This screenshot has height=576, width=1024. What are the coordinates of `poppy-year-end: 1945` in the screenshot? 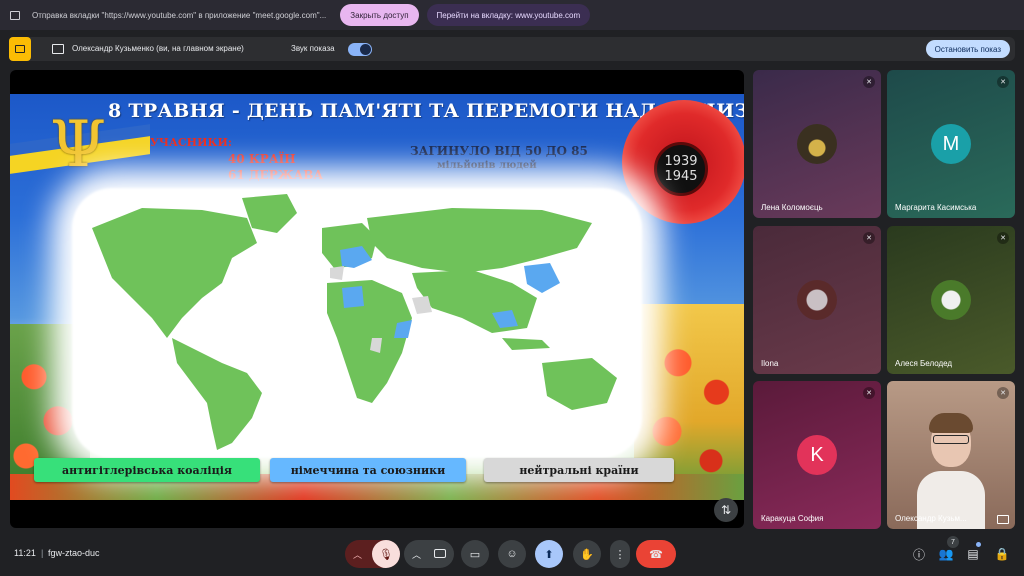 It's located at (681, 176).